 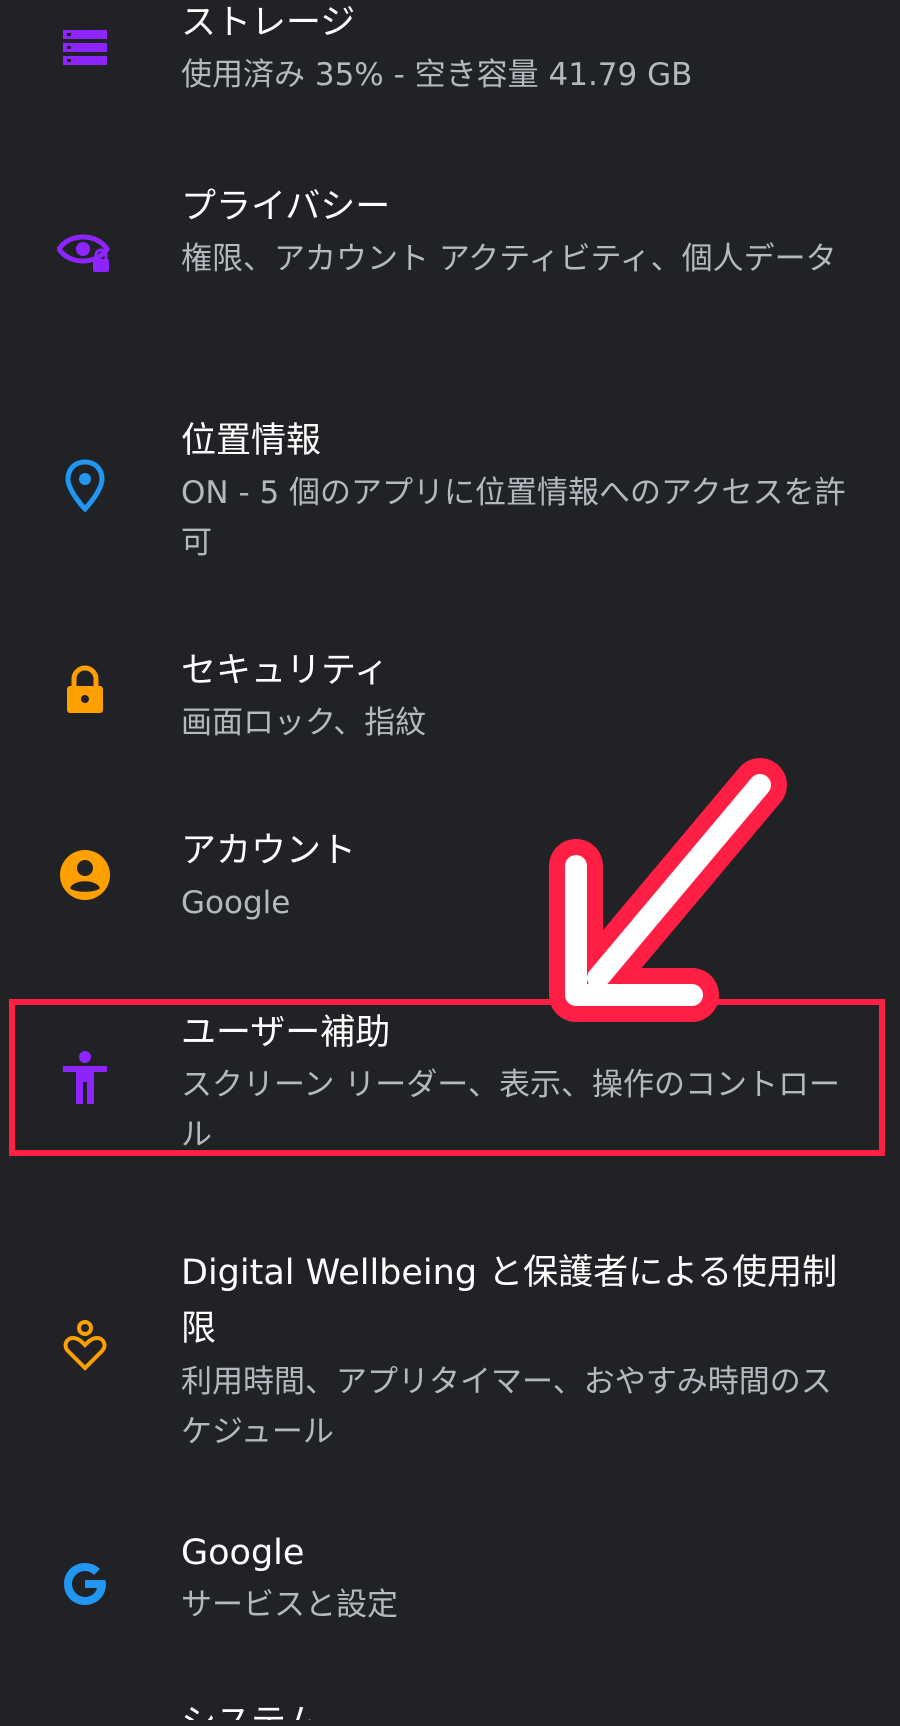 I want to click on location-summary: ON - 5 個のアプリに位置情報へのアクセスを許可, so click(x=513, y=518).